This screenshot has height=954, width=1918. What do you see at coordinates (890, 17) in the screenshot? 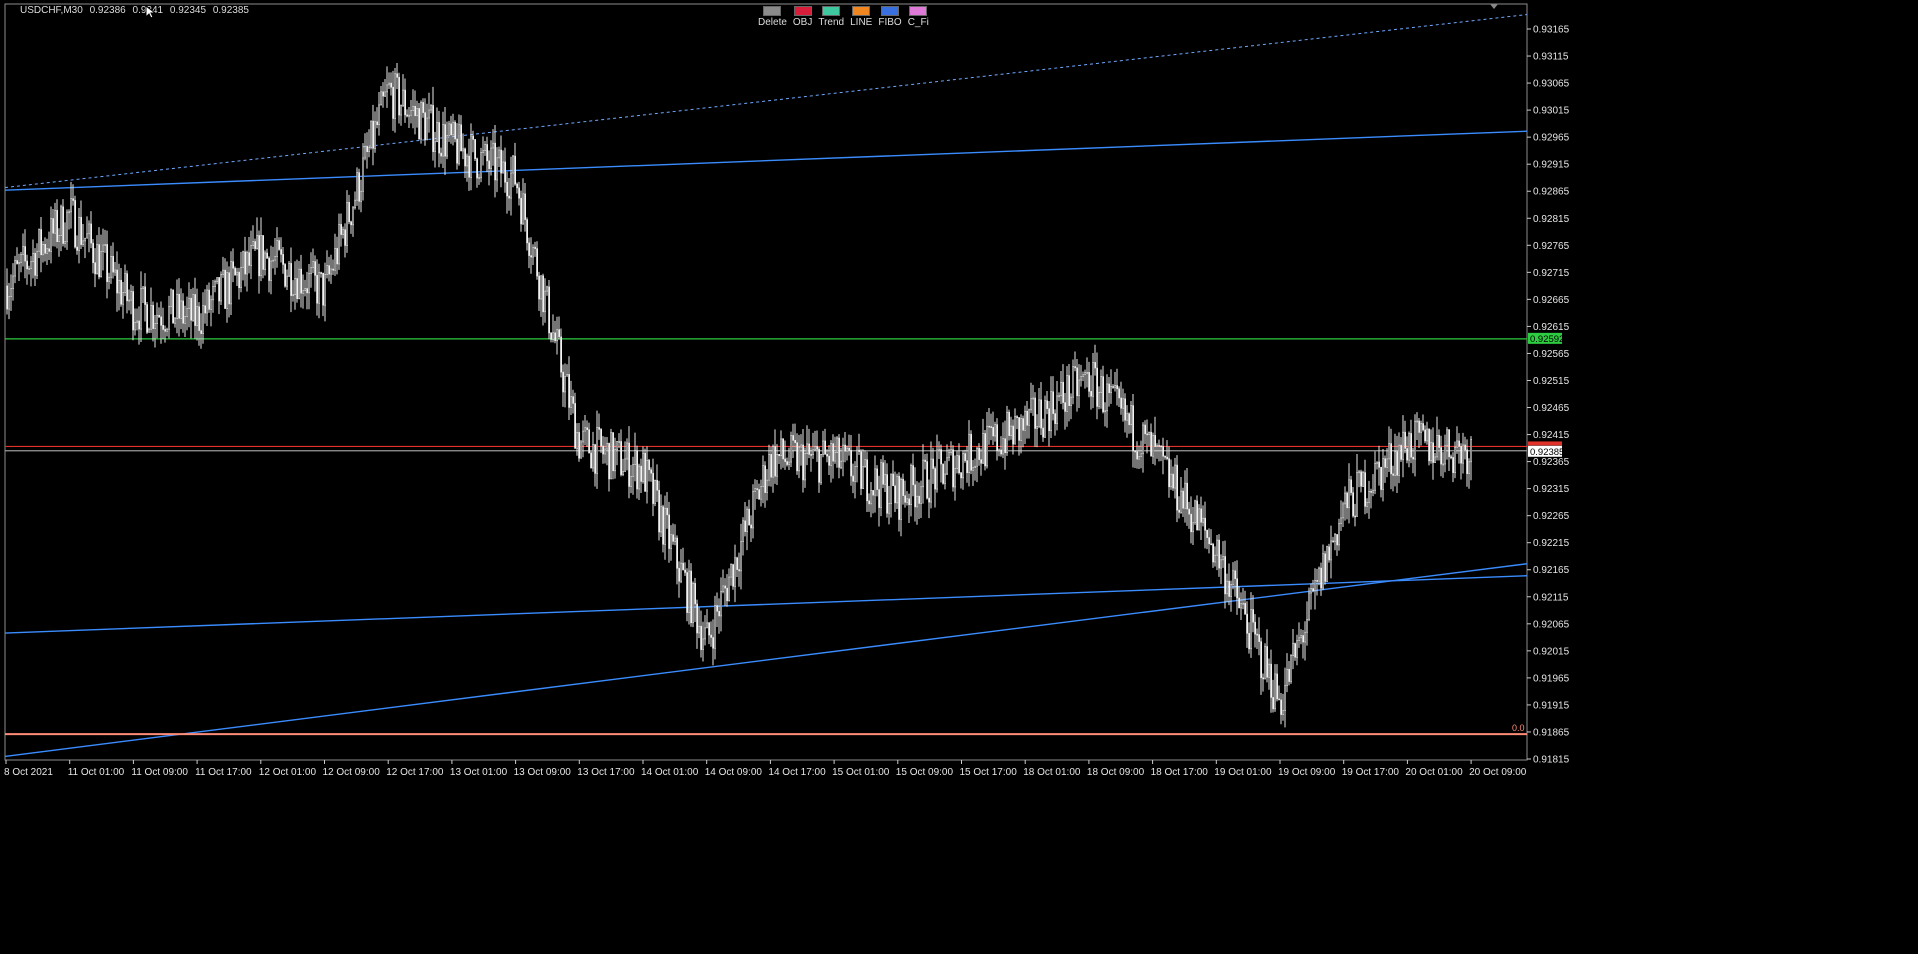
I see `fibo-button: FIBO` at bounding box center [890, 17].